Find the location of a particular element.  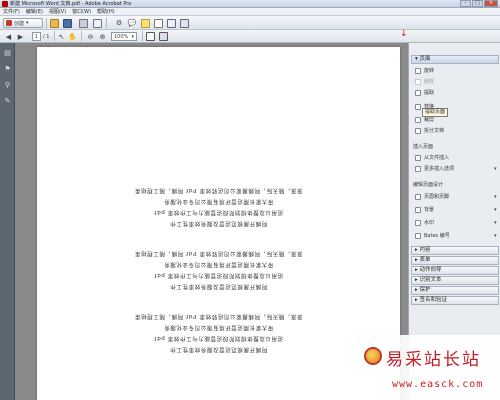

insert-from-file-item: 从文件插入 is located at coordinates (432, 158).